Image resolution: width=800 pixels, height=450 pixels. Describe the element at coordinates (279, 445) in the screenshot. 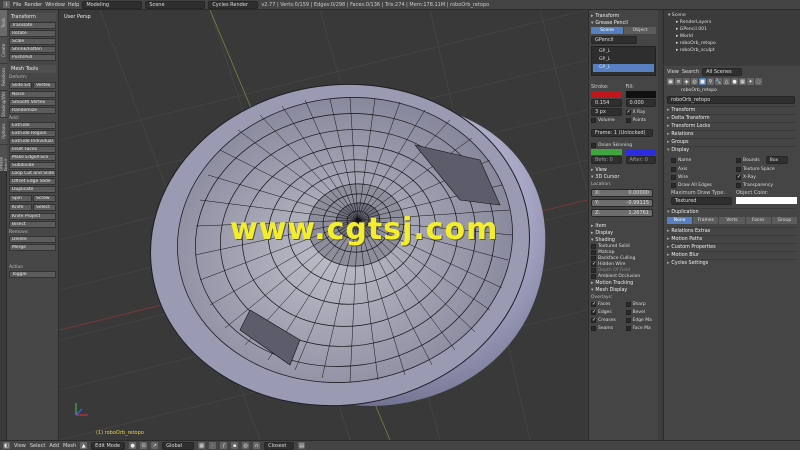

I see `snap-target-dropdown: Closest` at that location.